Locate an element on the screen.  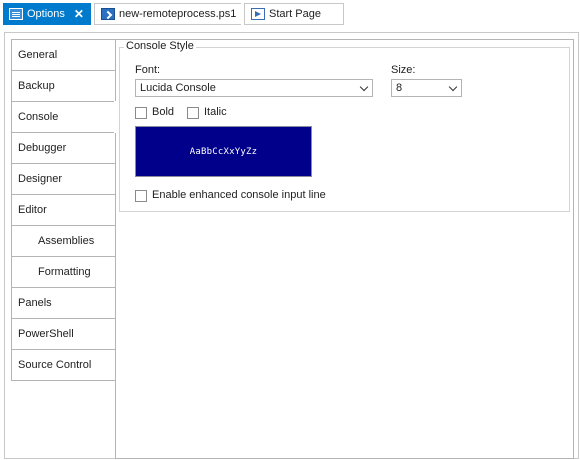
start-page-icon is located at coordinates (258, 14).